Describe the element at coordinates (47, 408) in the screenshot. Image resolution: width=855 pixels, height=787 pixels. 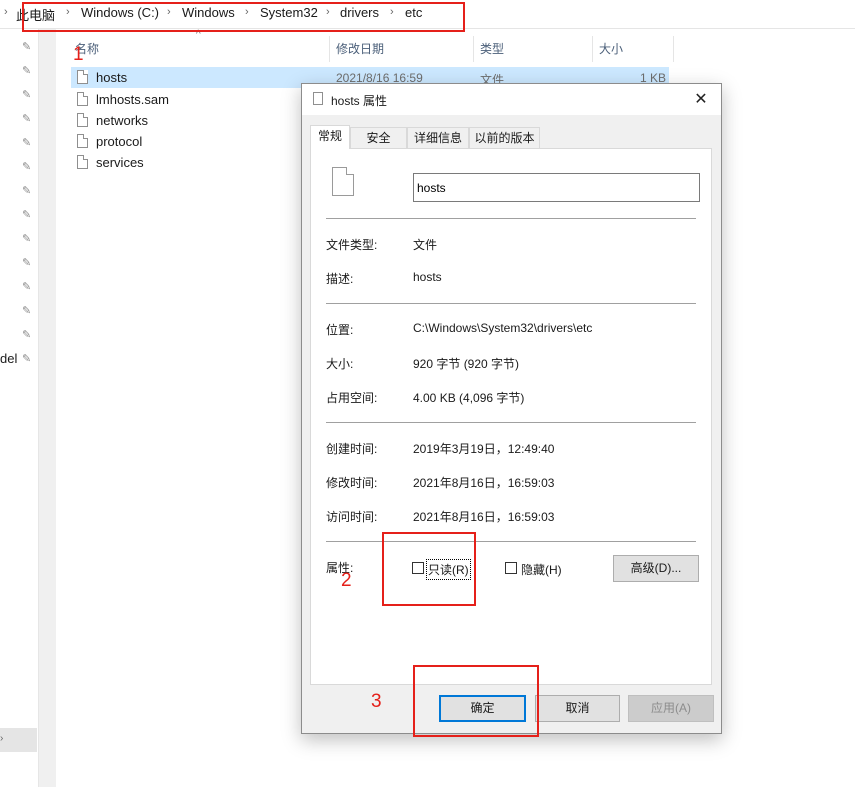
I see `nav-scrollbar` at that location.